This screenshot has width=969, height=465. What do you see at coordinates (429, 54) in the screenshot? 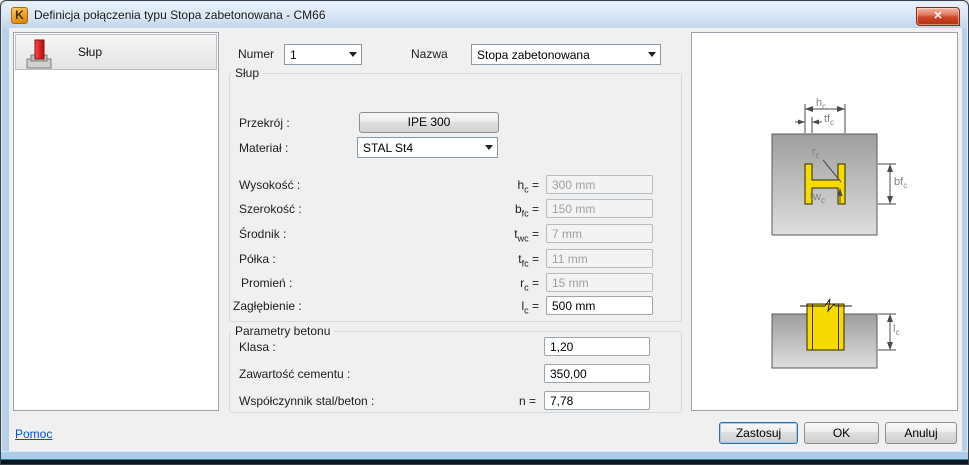
I see `nazwa-label: Nazwa` at bounding box center [429, 54].